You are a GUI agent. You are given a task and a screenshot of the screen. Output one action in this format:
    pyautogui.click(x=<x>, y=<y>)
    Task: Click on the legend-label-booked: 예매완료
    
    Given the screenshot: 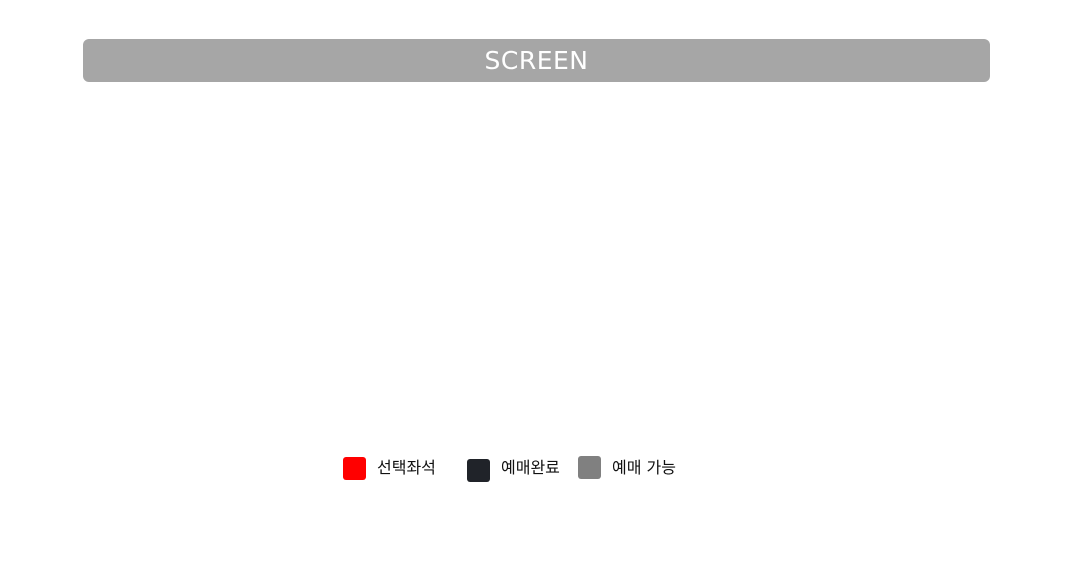 What is the action you would take?
    pyautogui.click(x=530, y=467)
    